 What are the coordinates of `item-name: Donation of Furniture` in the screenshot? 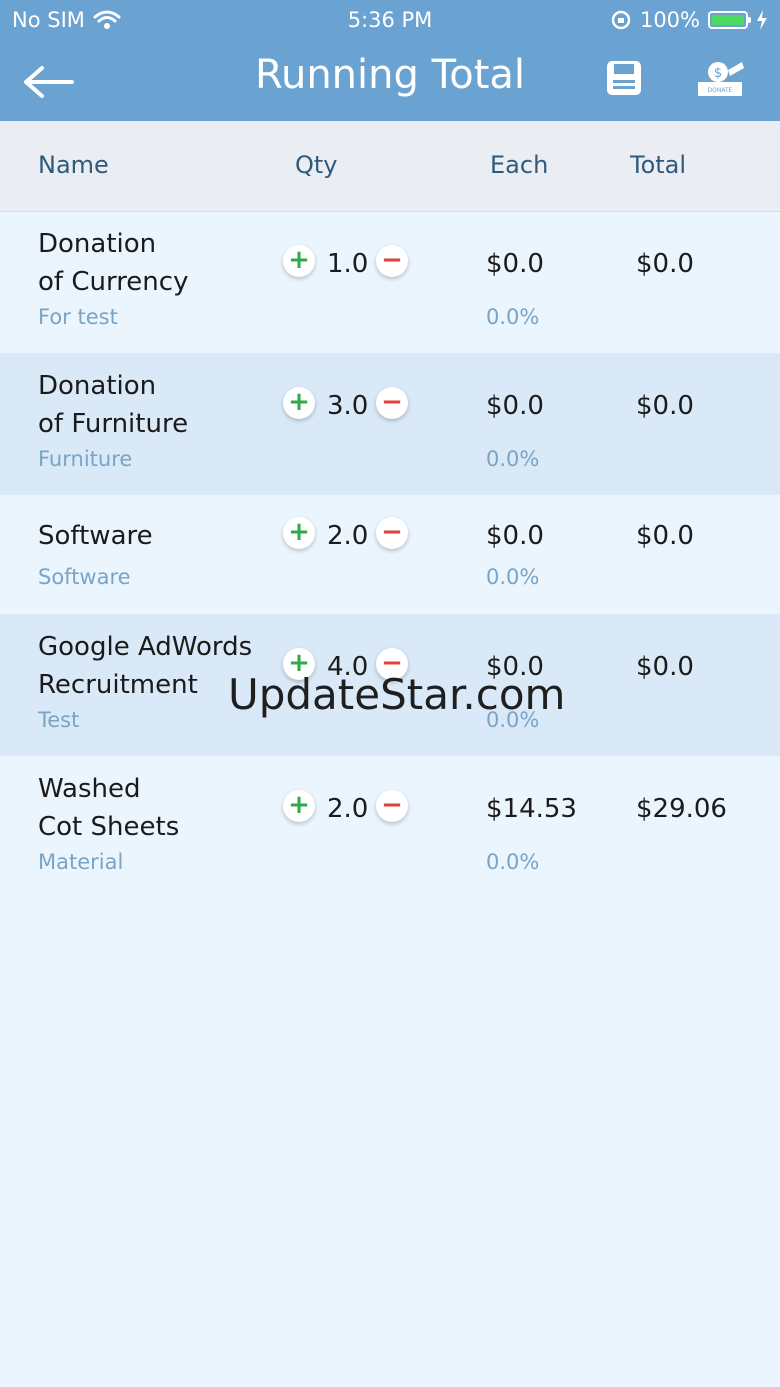 It's located at (113, 405).